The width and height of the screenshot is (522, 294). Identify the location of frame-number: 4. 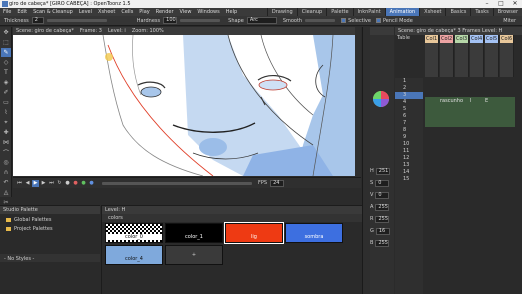
(409, 102).